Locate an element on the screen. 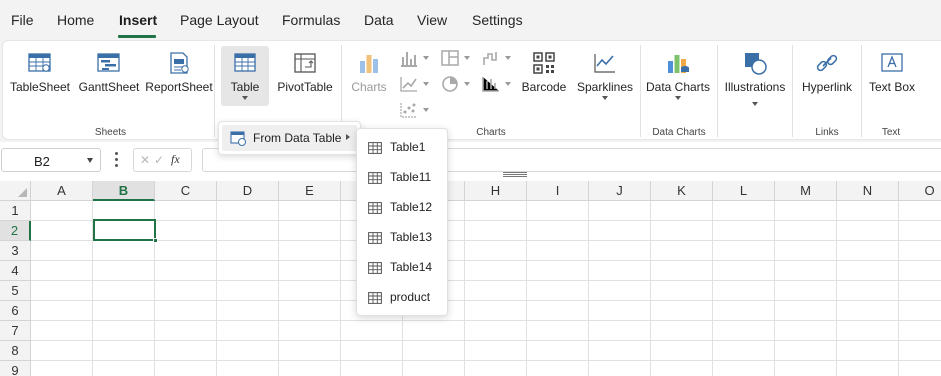 Image resolution: width=941 pixels, height=376 pixels. cell-m2 is located at coordinates (806, 231).